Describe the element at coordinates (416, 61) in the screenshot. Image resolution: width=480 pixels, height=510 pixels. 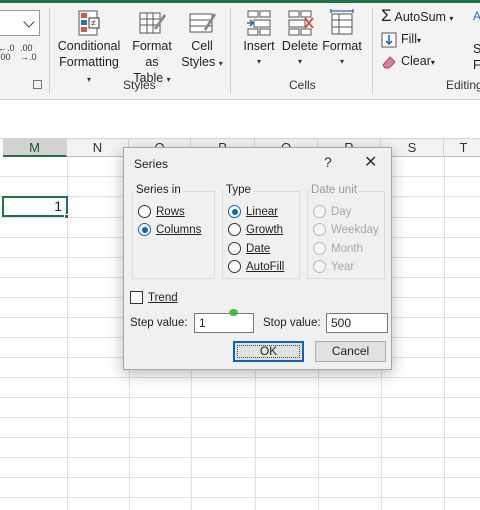
I see `clear-label: Clear` at that location.